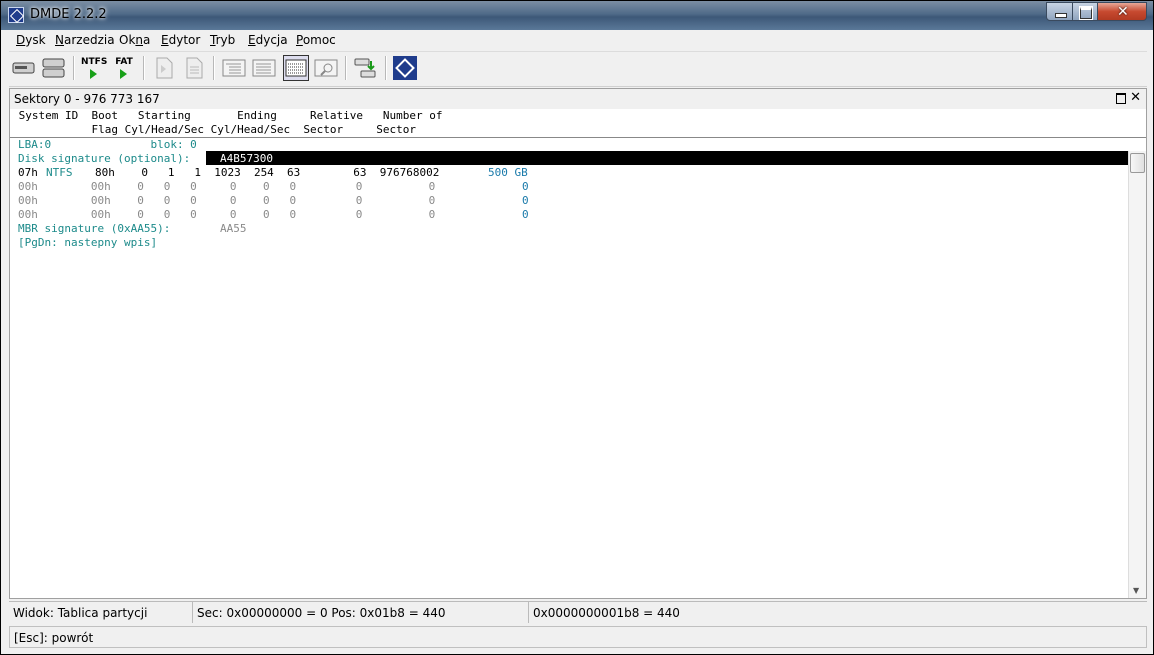  What do you see at coordinates (16, 15) in the screenshot?
I see `app-icon` at bounding box center [16, 15].